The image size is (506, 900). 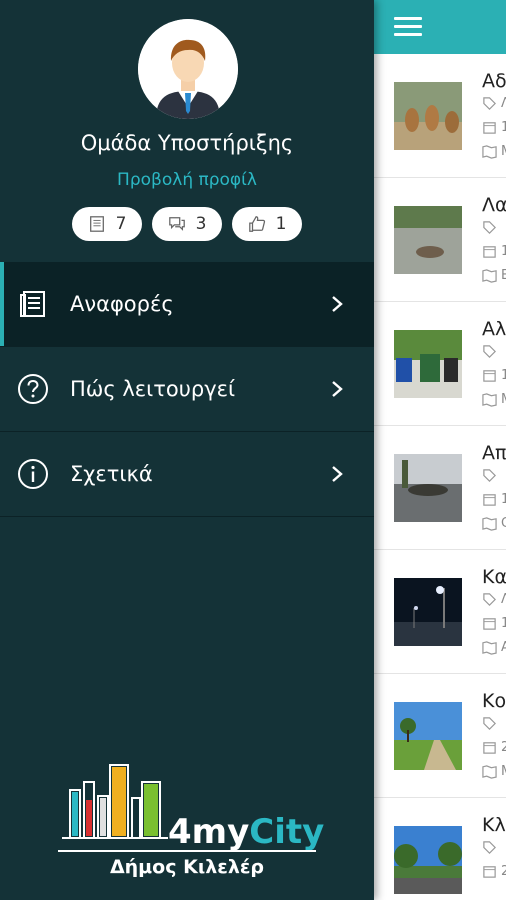 What do you see at coordinates (494, 701) in the screenshot?
I see `report-title: Κο` at bounding box center [494, 701].